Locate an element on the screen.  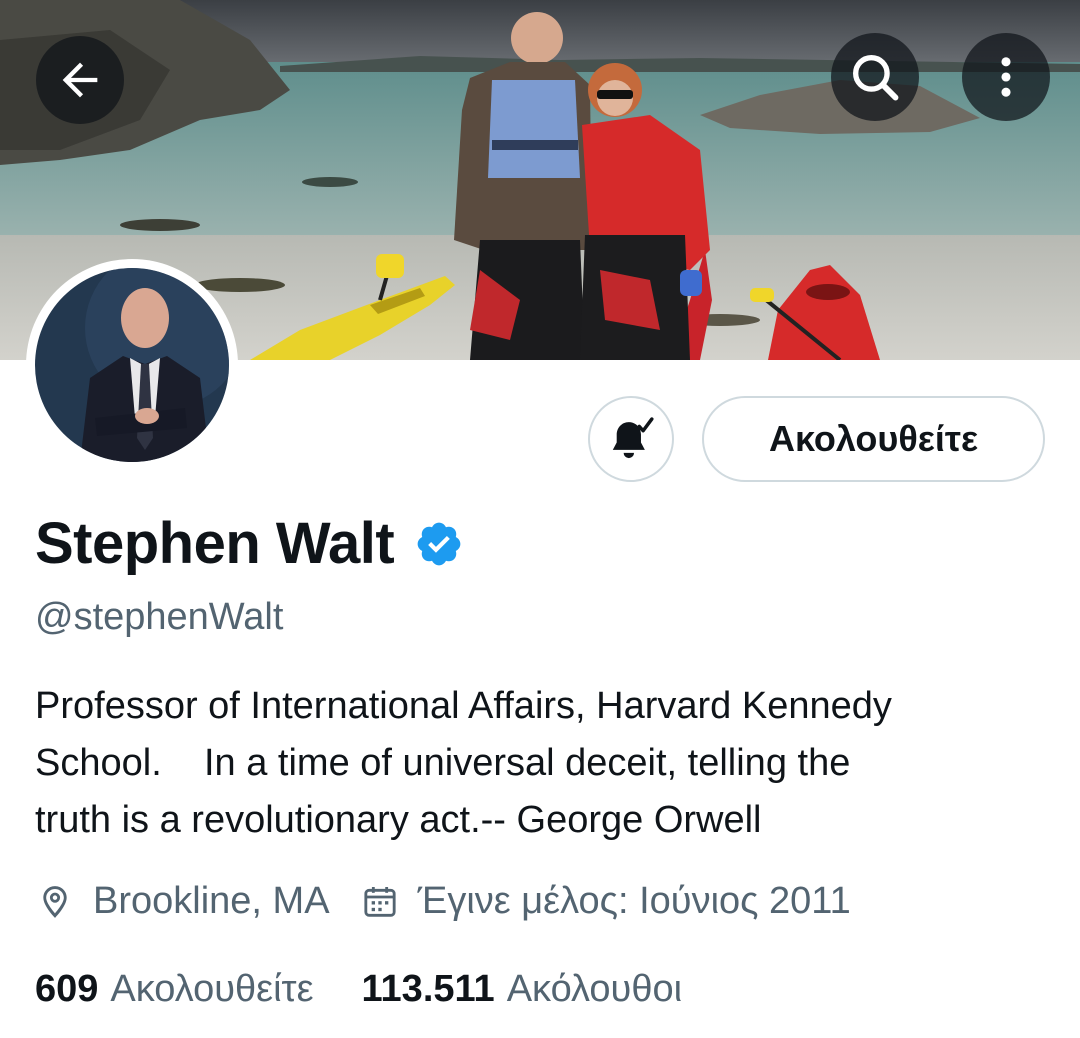
more-options-button is located at coordinates (1006, 77).